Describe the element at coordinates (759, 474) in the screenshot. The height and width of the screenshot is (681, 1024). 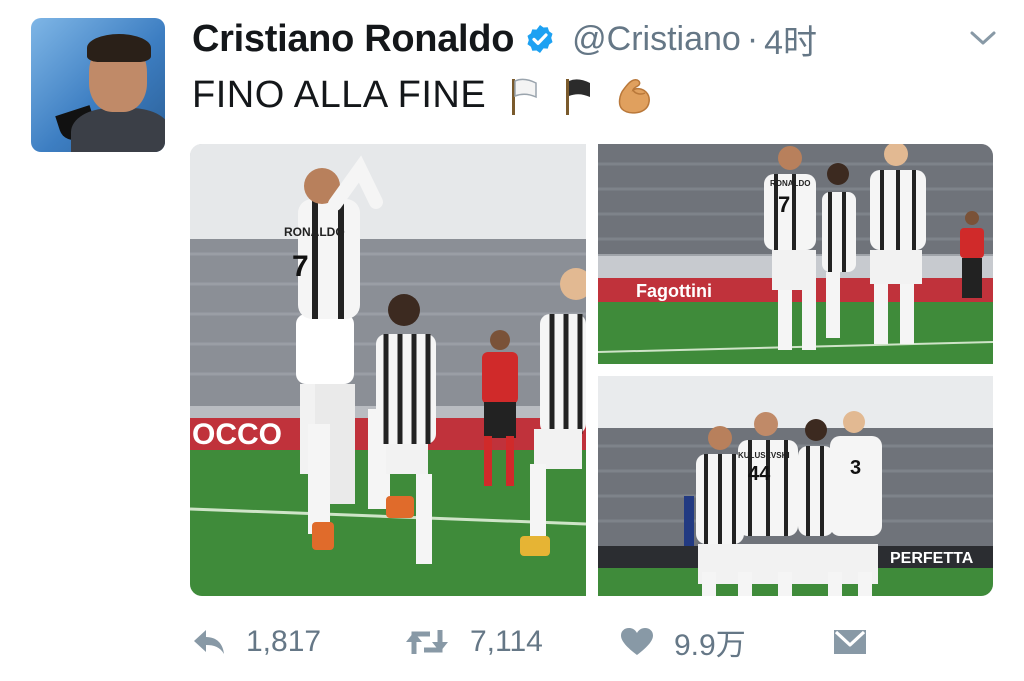
I see `shirt-number: 44` at that location.